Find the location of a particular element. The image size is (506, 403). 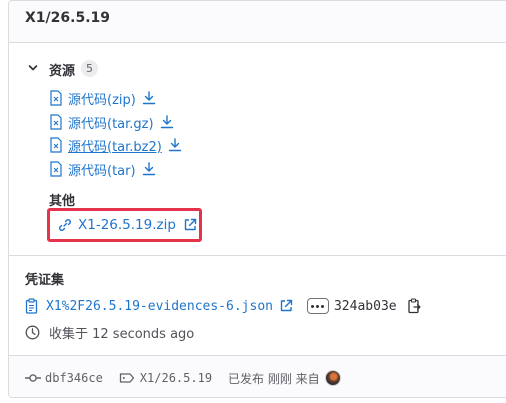

evidence-sha: 324ab03e is located at coordinates (365, 306).